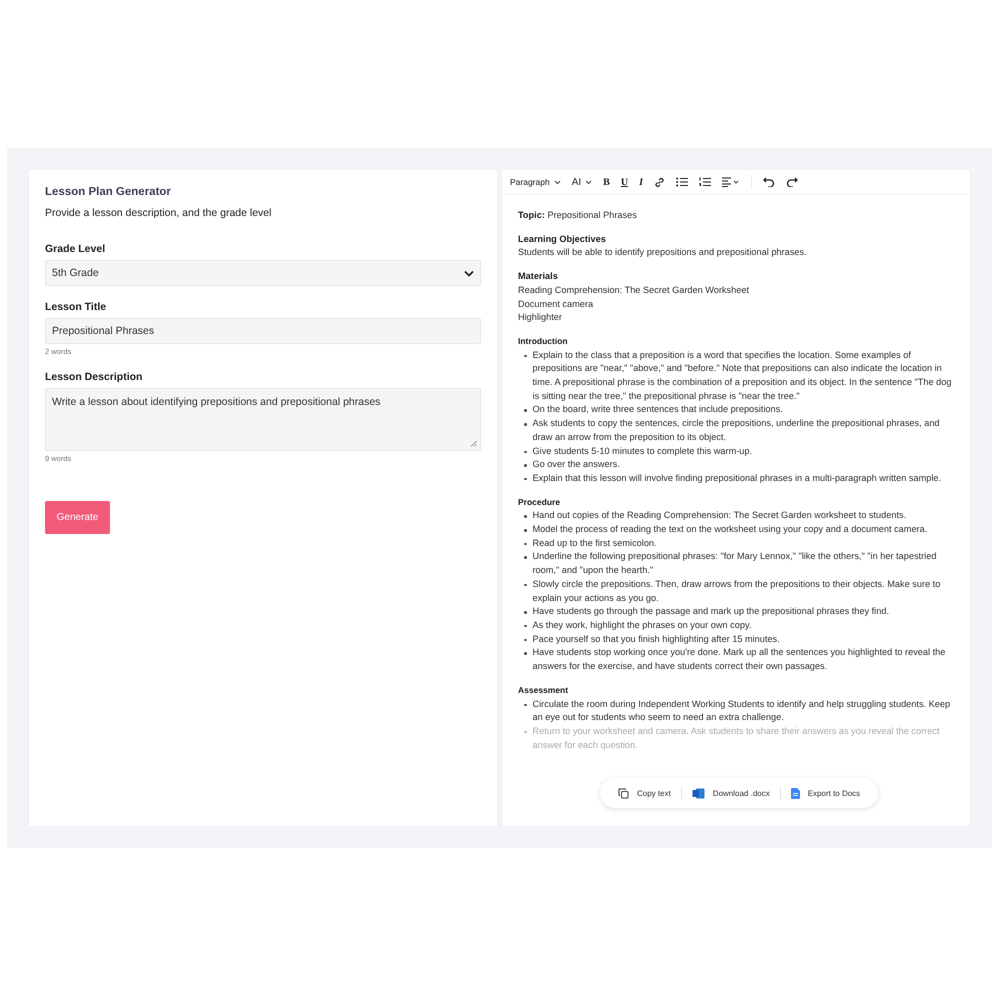 This screenshot has width=1000, height=1000. I want to click on redo-icon, so click(792, 182).